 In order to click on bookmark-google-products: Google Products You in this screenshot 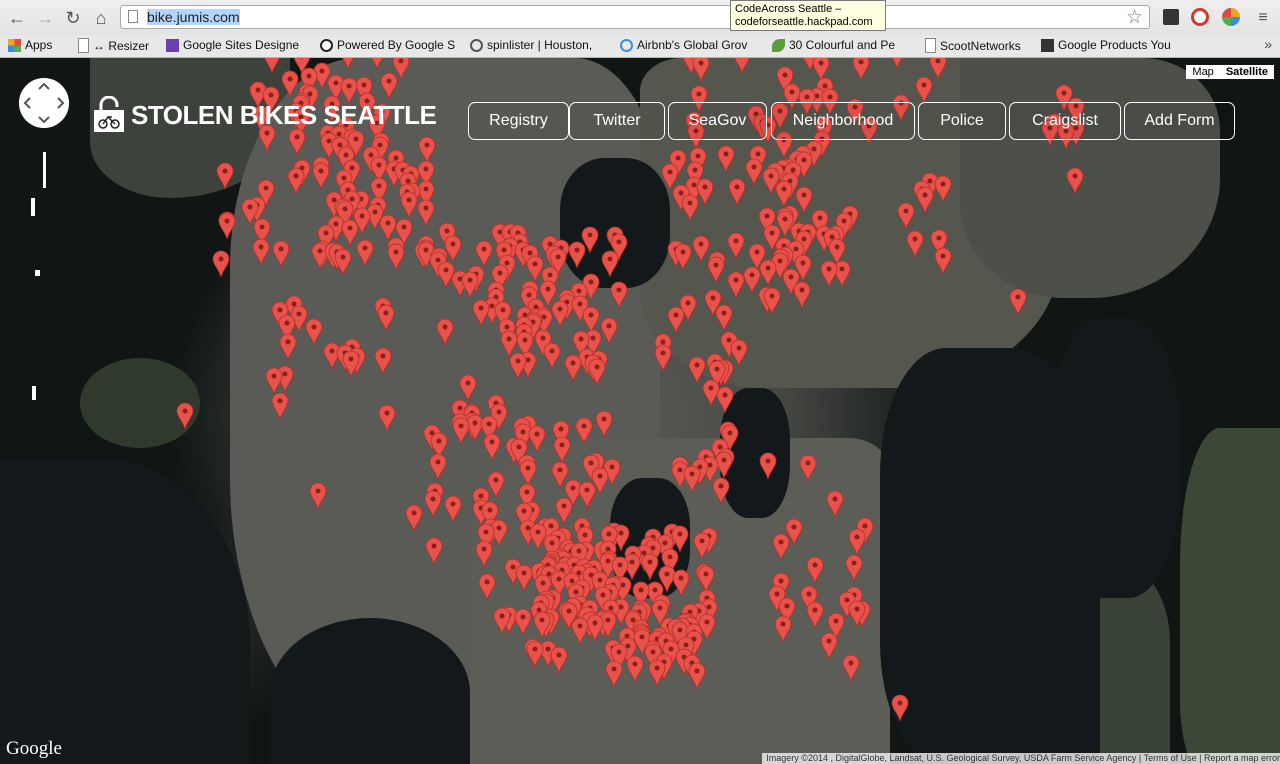, I will do `click(1109, 45)`.